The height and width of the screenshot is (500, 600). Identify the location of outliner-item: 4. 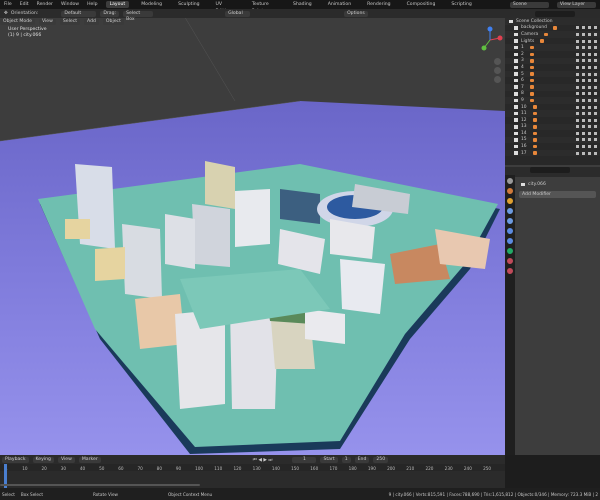
(552, 67).